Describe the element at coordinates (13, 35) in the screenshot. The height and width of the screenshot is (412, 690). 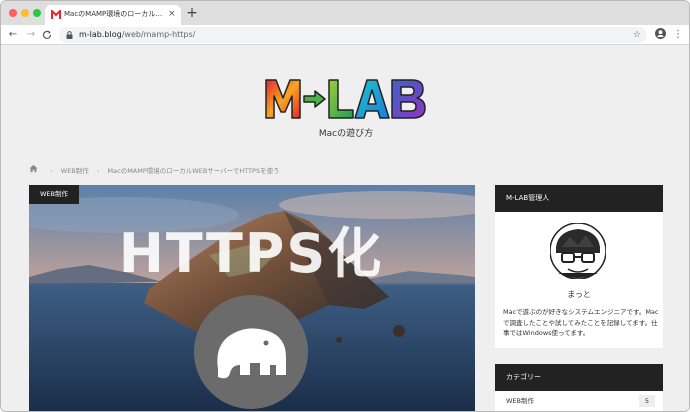
I see `back-button: ←` at that location.